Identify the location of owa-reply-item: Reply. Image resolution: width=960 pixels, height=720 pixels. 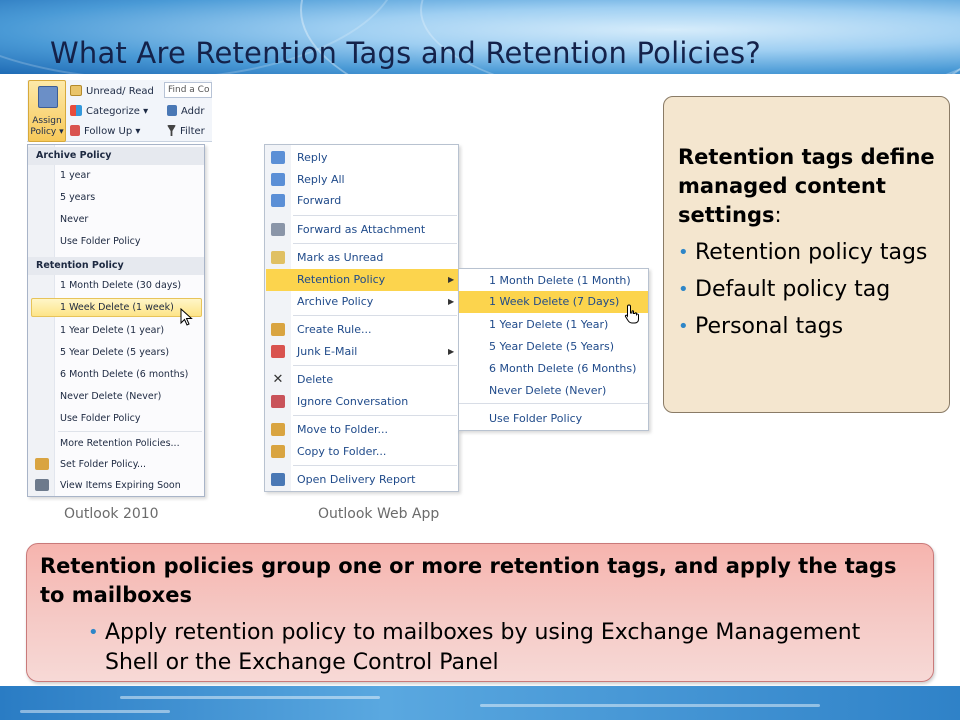
(312, 157).